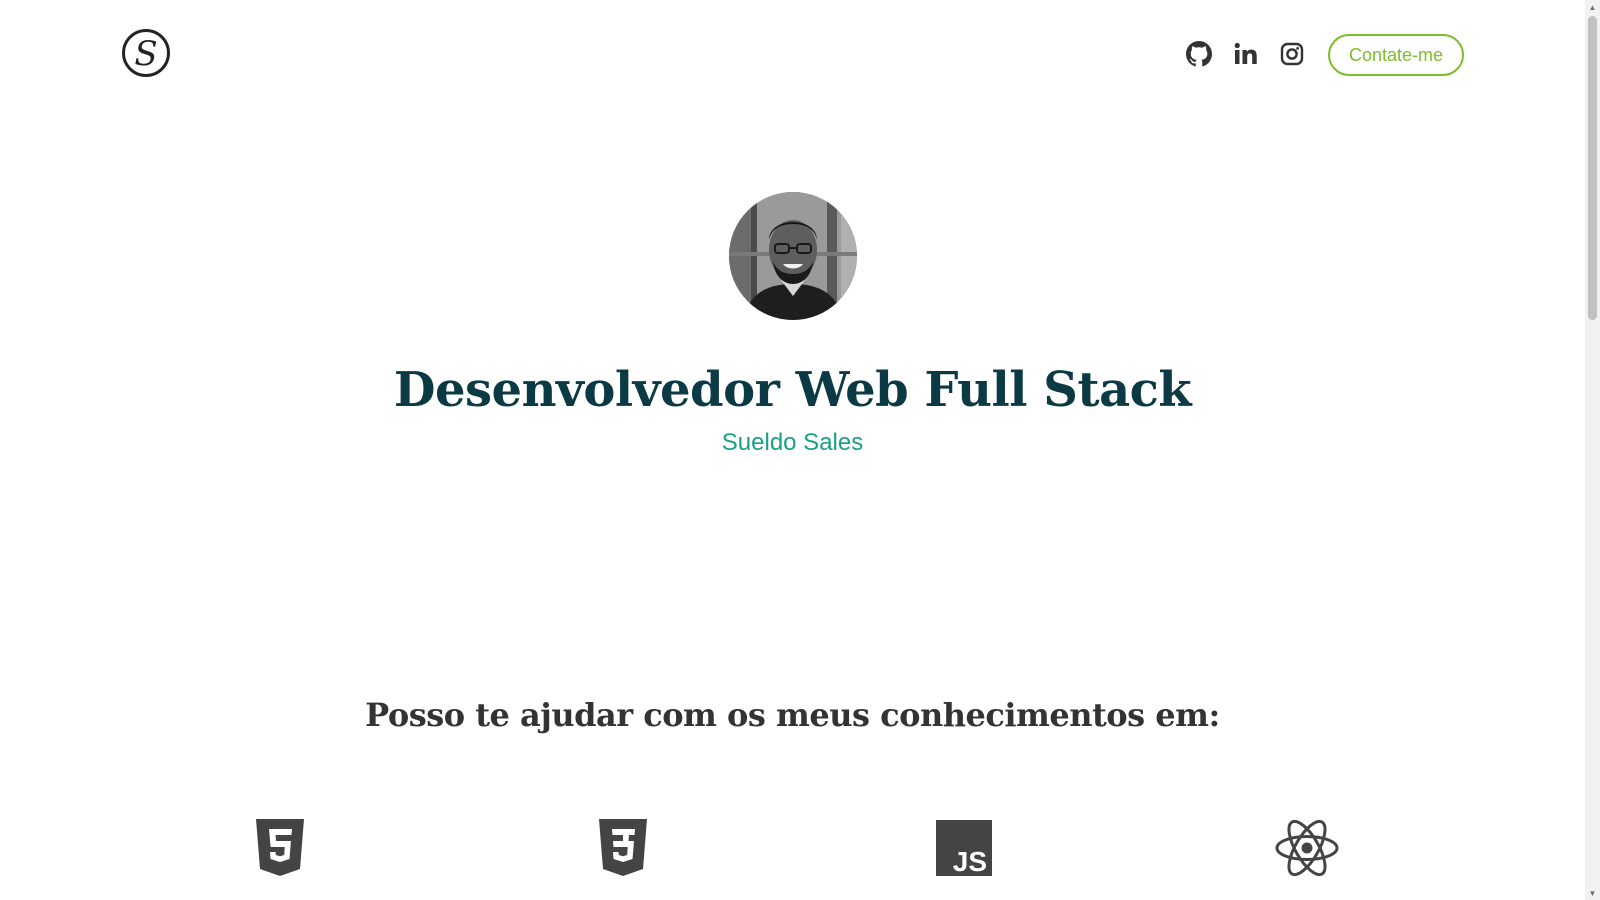  I want to click on skill-javascript: JS, so click(964, 848).